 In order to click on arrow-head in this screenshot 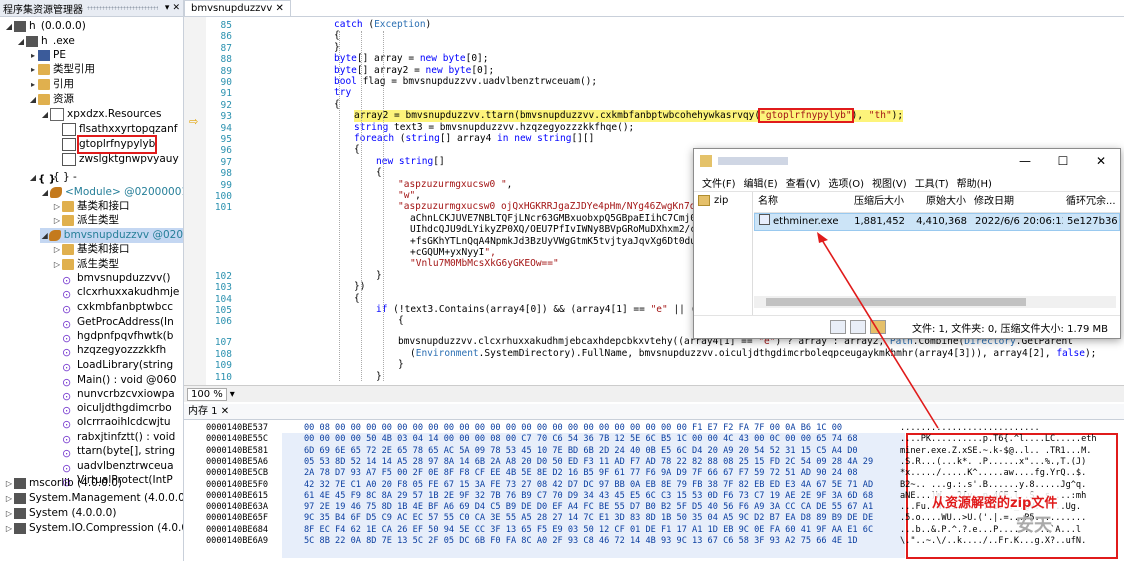, I will do `click(822, 237)`.